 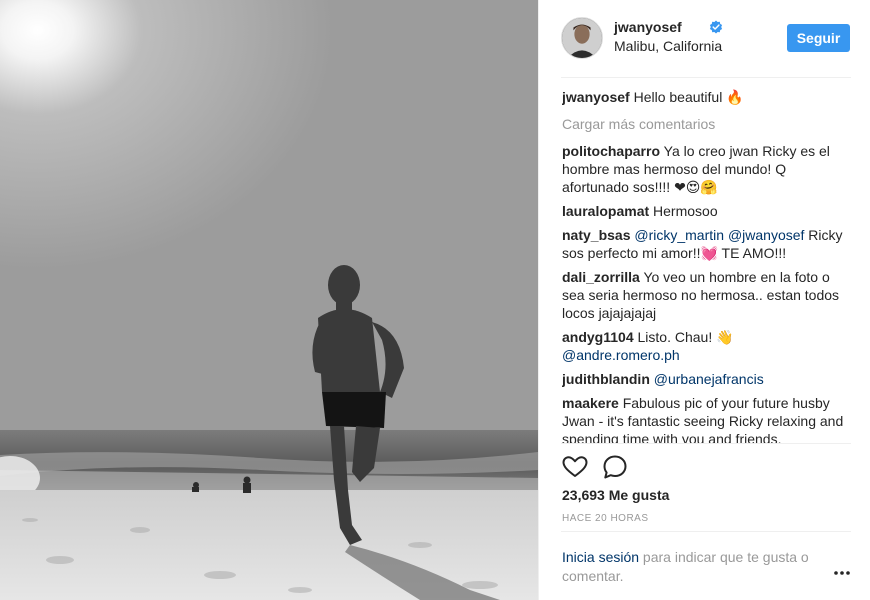 I want to click on comment-username: politochaparro, so click(x=611, y=151).